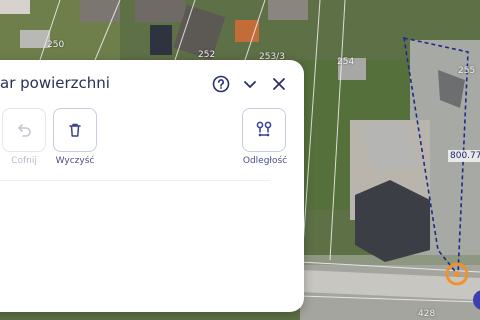  Describe the element at coordinates (55, 83) in the screenshot. I see `panel-title: ar powierzchni` at that location.